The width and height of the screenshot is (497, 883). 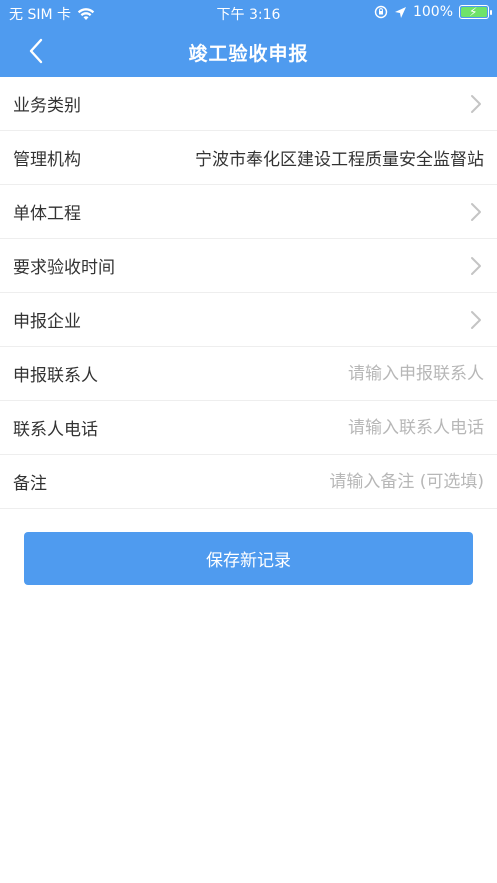 I want to click on row-applicant-company: 申报企业, so click(x=248, y=320).